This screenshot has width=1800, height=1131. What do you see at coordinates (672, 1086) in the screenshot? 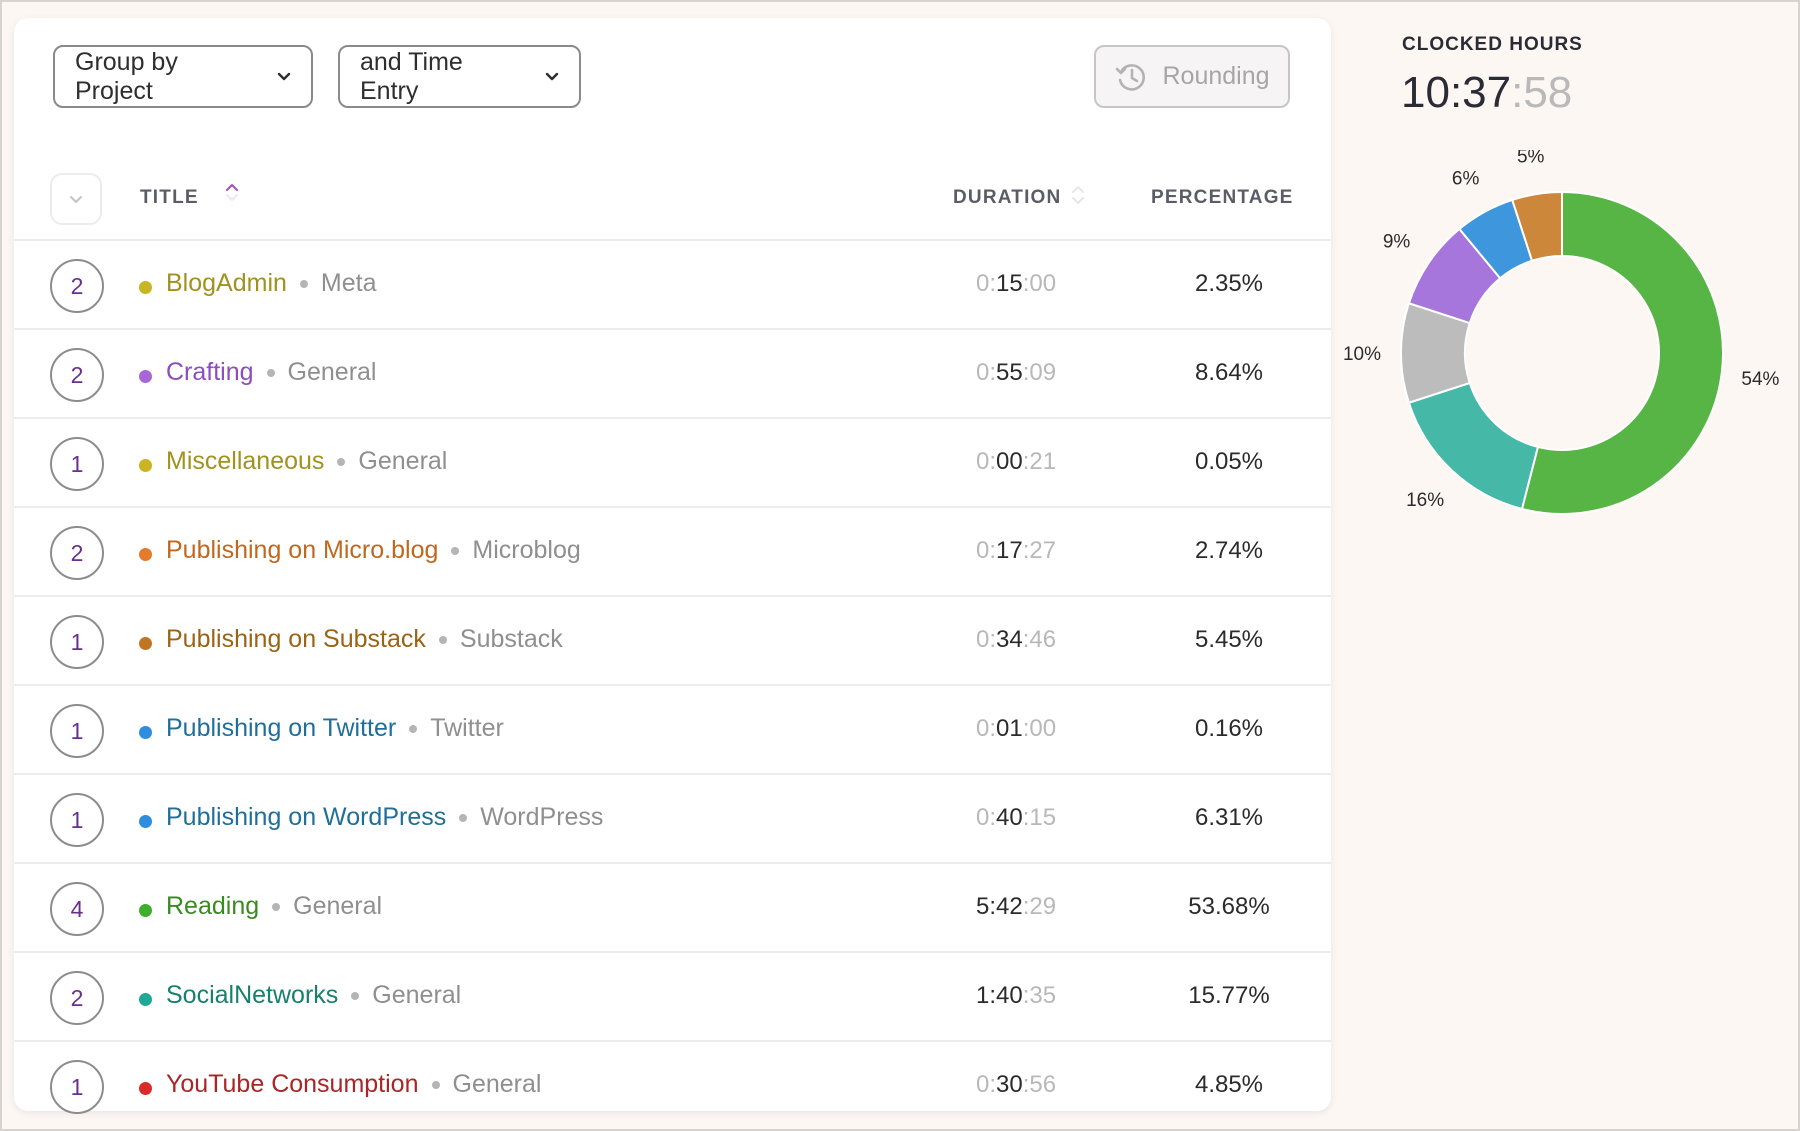
I see `table-row: 1 YouTube Consumption General 0:30:56 4.85%` at bounding box center [672, 1086].